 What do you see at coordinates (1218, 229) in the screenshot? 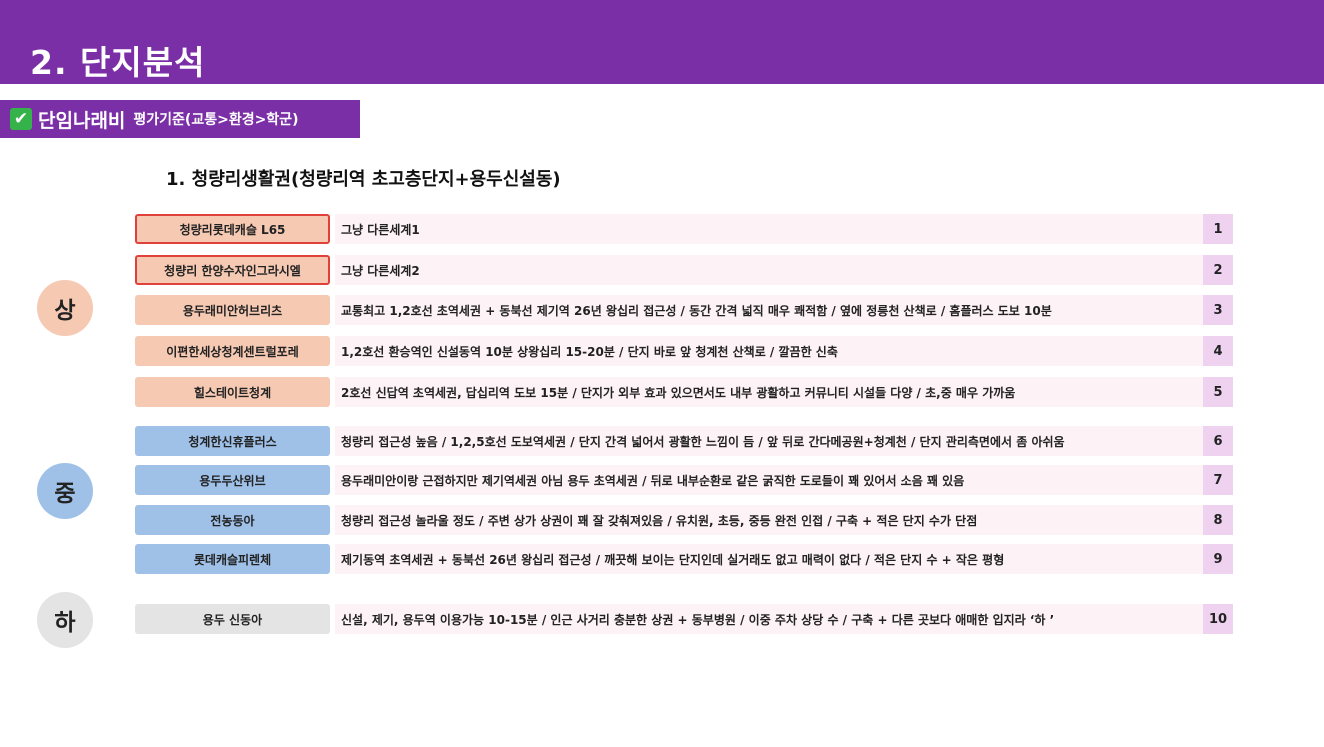
I see `rank-number: 1` at bounding box center [1218, 229].